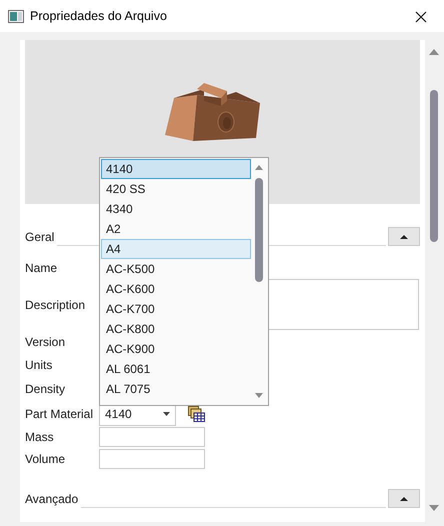 Image resolution: width=444 pixels, height=526 pixels. I want to click on field-label: Name, so click(41, 268).